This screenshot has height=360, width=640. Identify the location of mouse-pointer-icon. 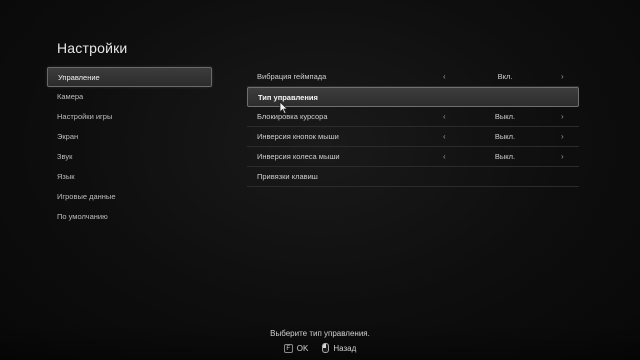
(283, 107).